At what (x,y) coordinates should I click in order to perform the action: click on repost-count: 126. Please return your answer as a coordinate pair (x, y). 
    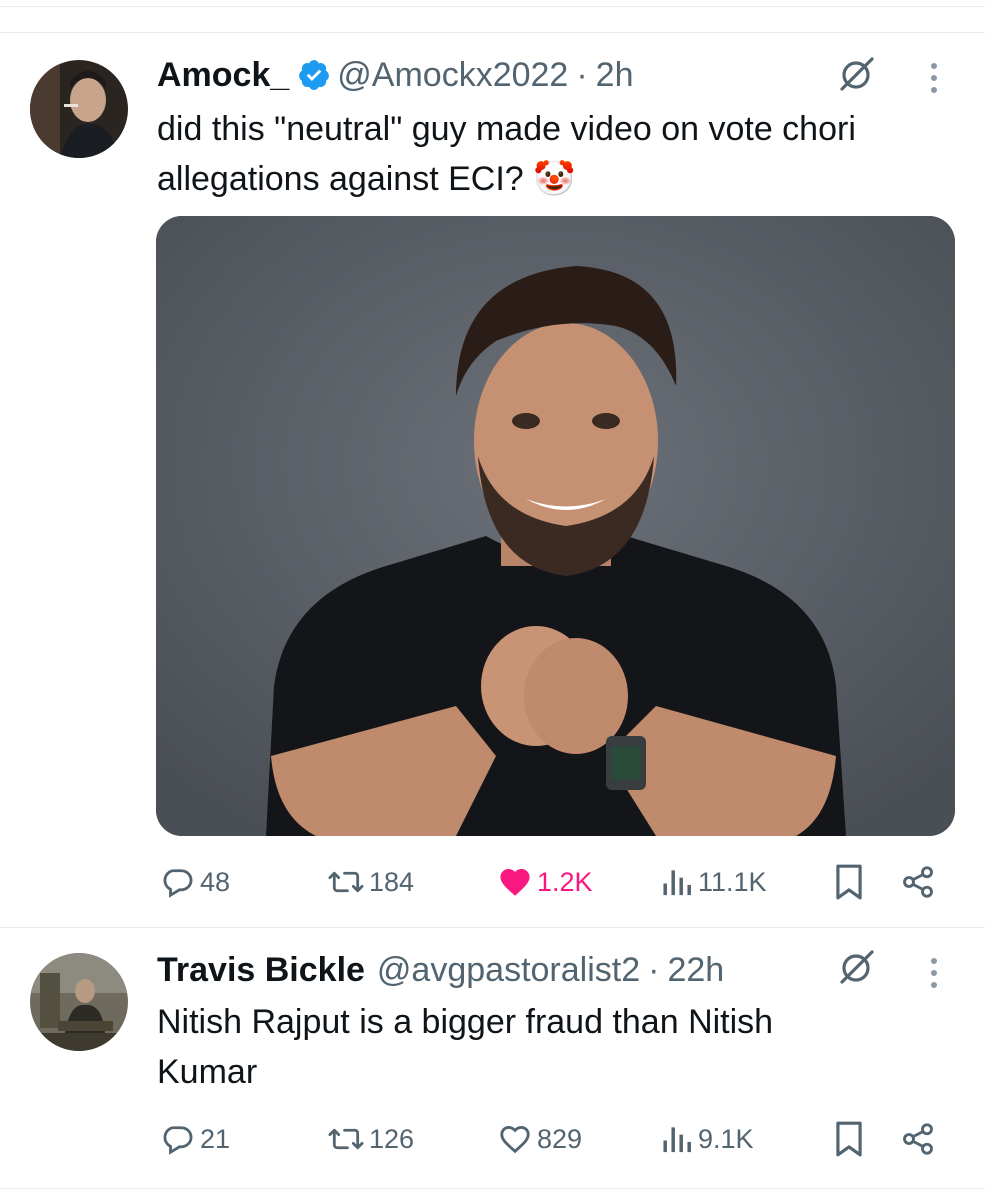
    Looking at the image, I should click on (392, 1138).